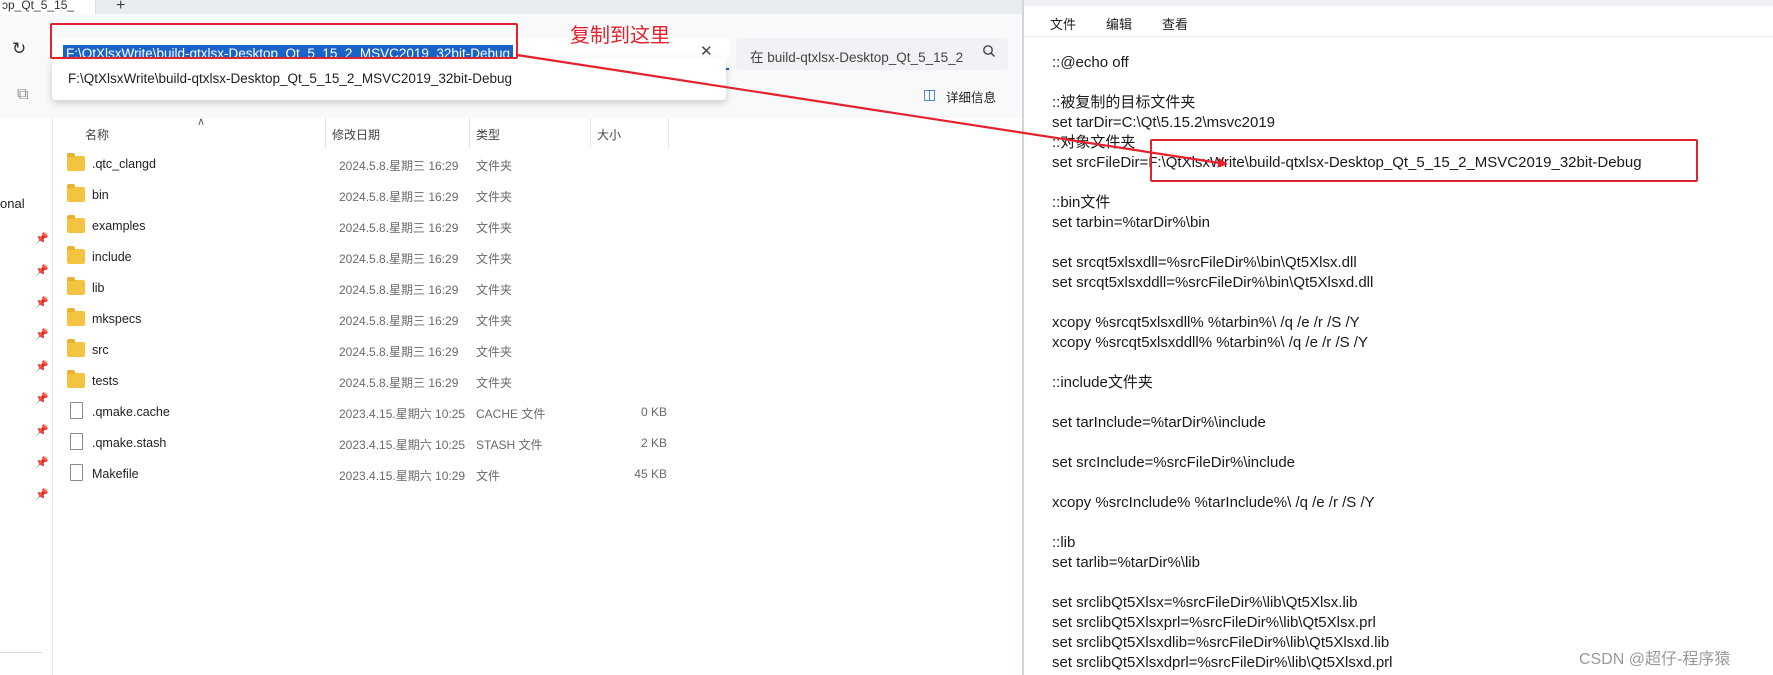  What do you see at coordinates (120, 7) in the screenshot?
I see `new-tab-icon: +` at bounding box center [120, 7].